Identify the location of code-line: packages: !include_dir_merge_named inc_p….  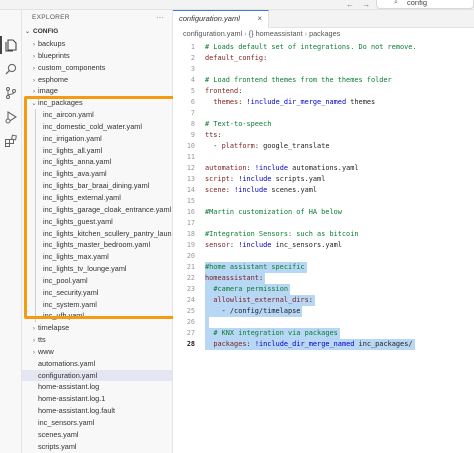
(308, 344).